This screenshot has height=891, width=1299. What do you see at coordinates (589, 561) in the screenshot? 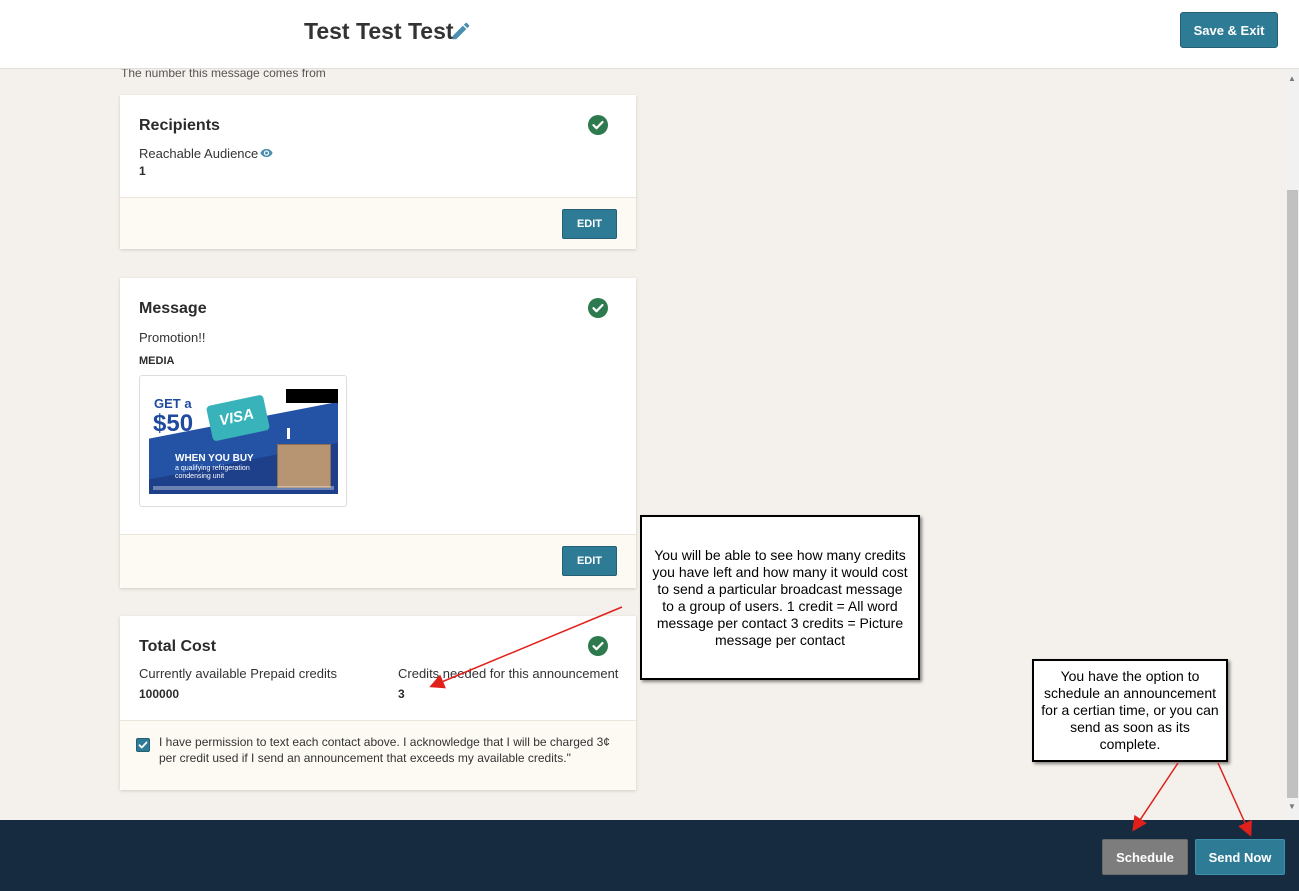
I see `message-edit-button: EDIT` at bounding box center [589, 561].